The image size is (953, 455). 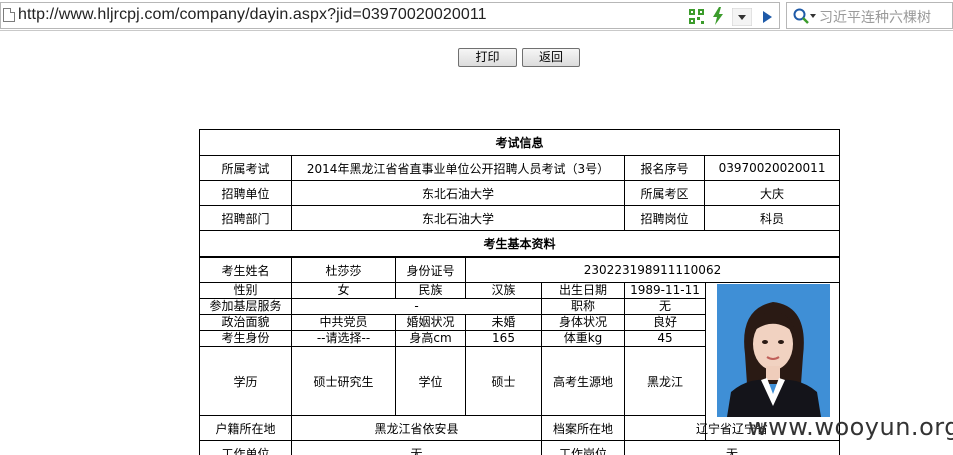 I want to click on print-button: 打印, so click(x=487, y=57).